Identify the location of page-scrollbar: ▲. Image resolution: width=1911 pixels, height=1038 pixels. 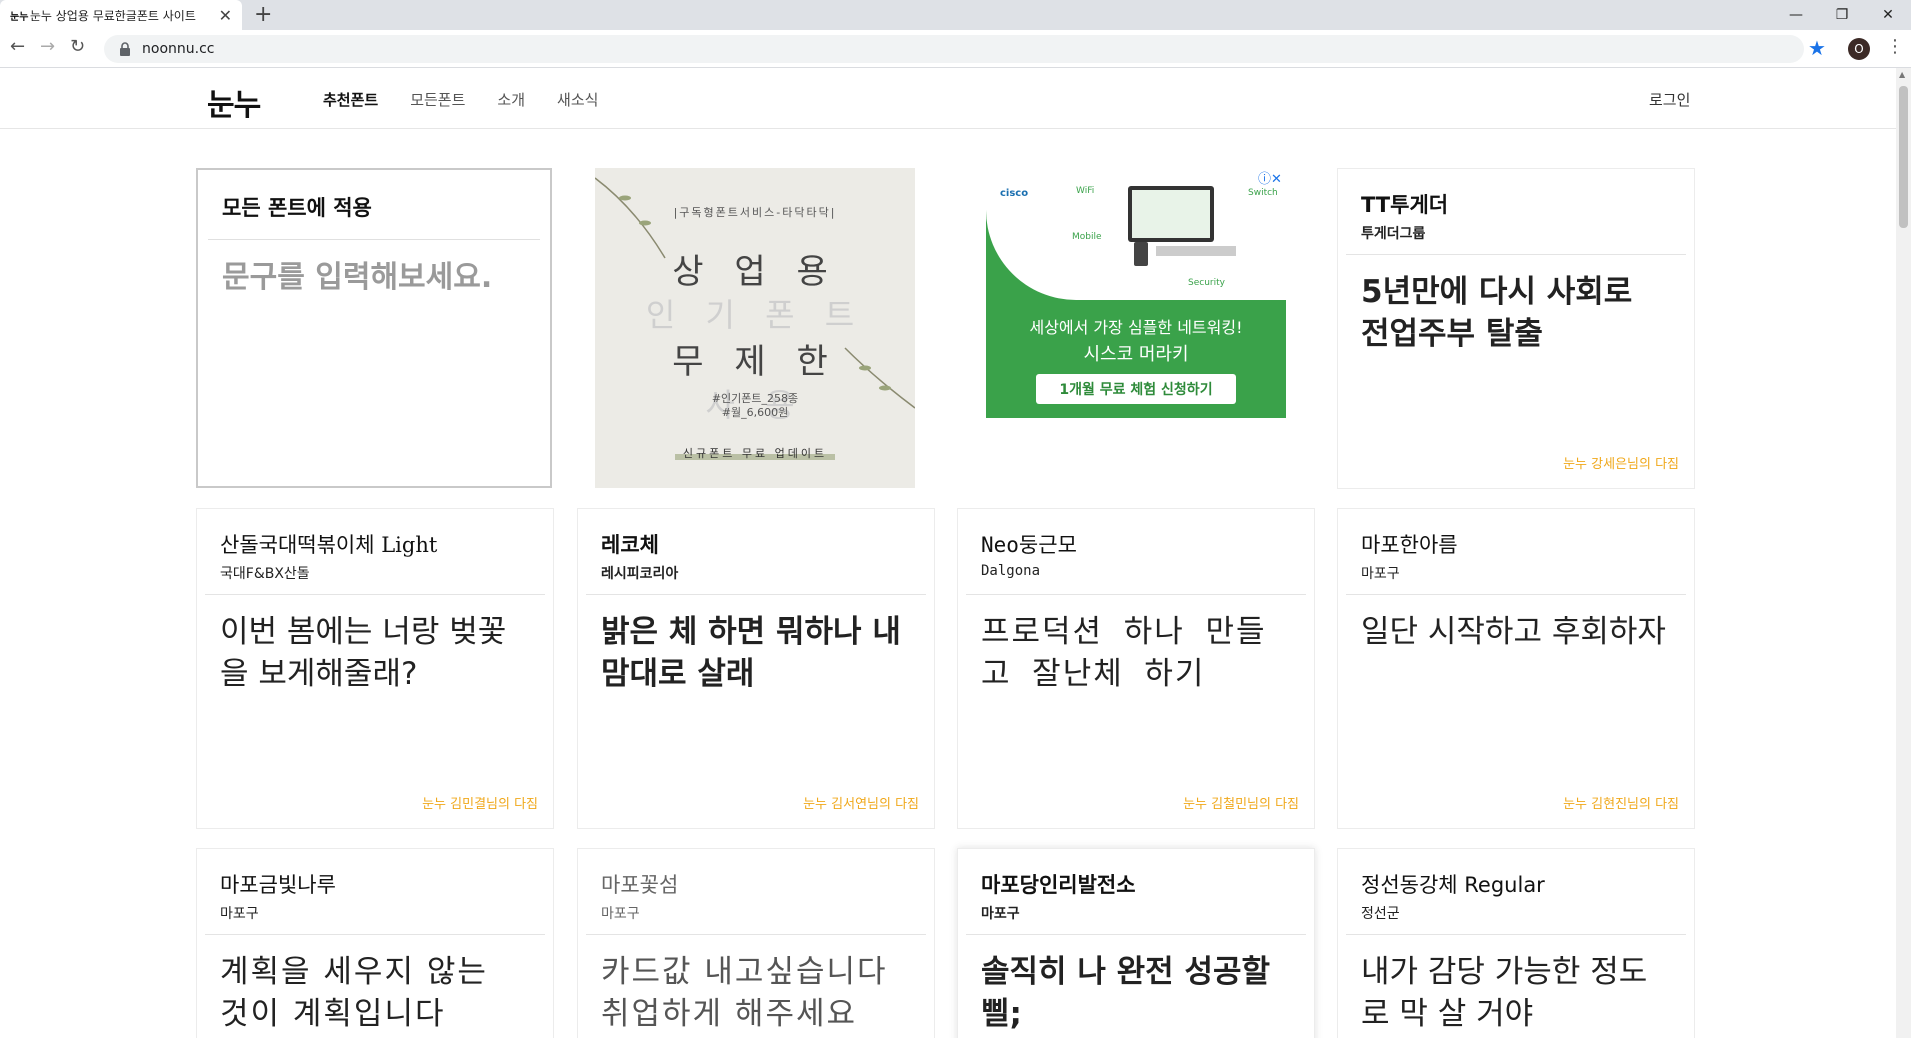
(1903, 553).